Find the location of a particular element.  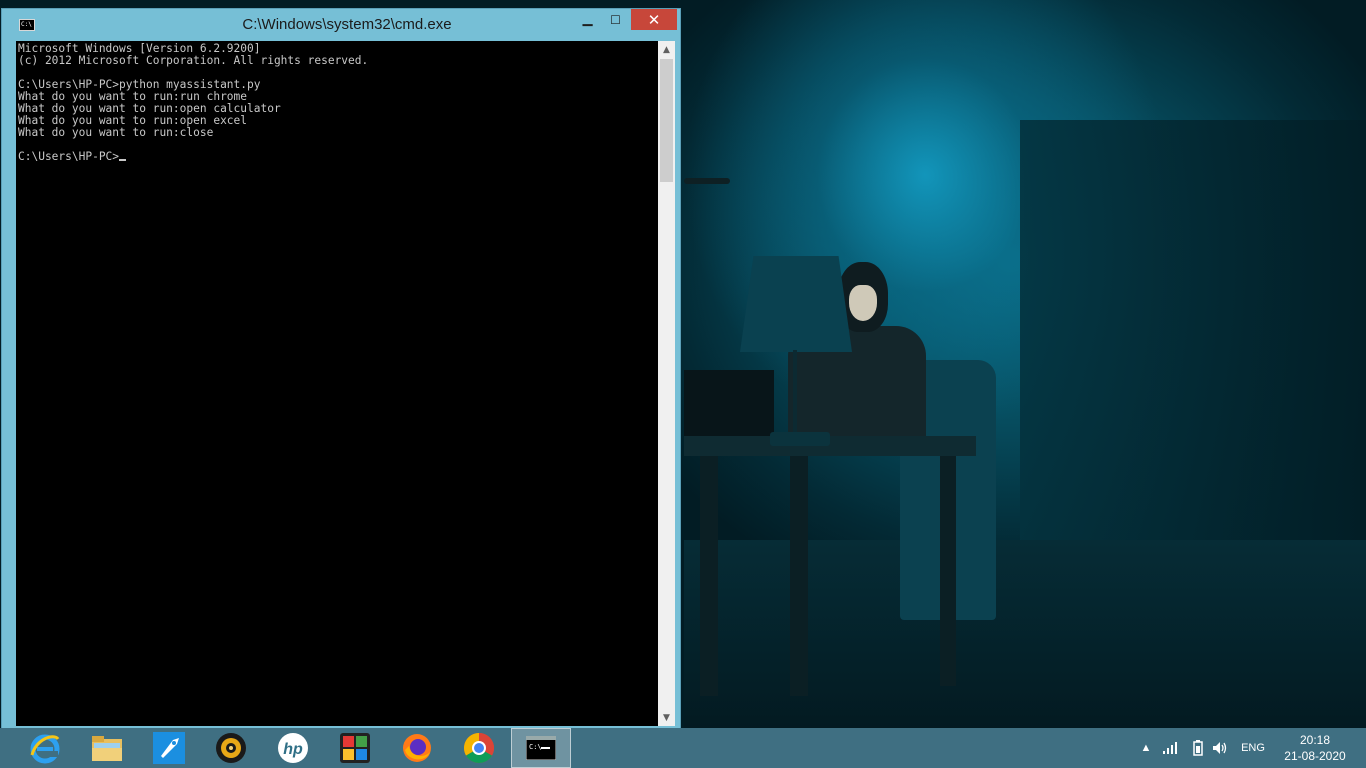

firefox-icon is located at coordinates (417, 748).